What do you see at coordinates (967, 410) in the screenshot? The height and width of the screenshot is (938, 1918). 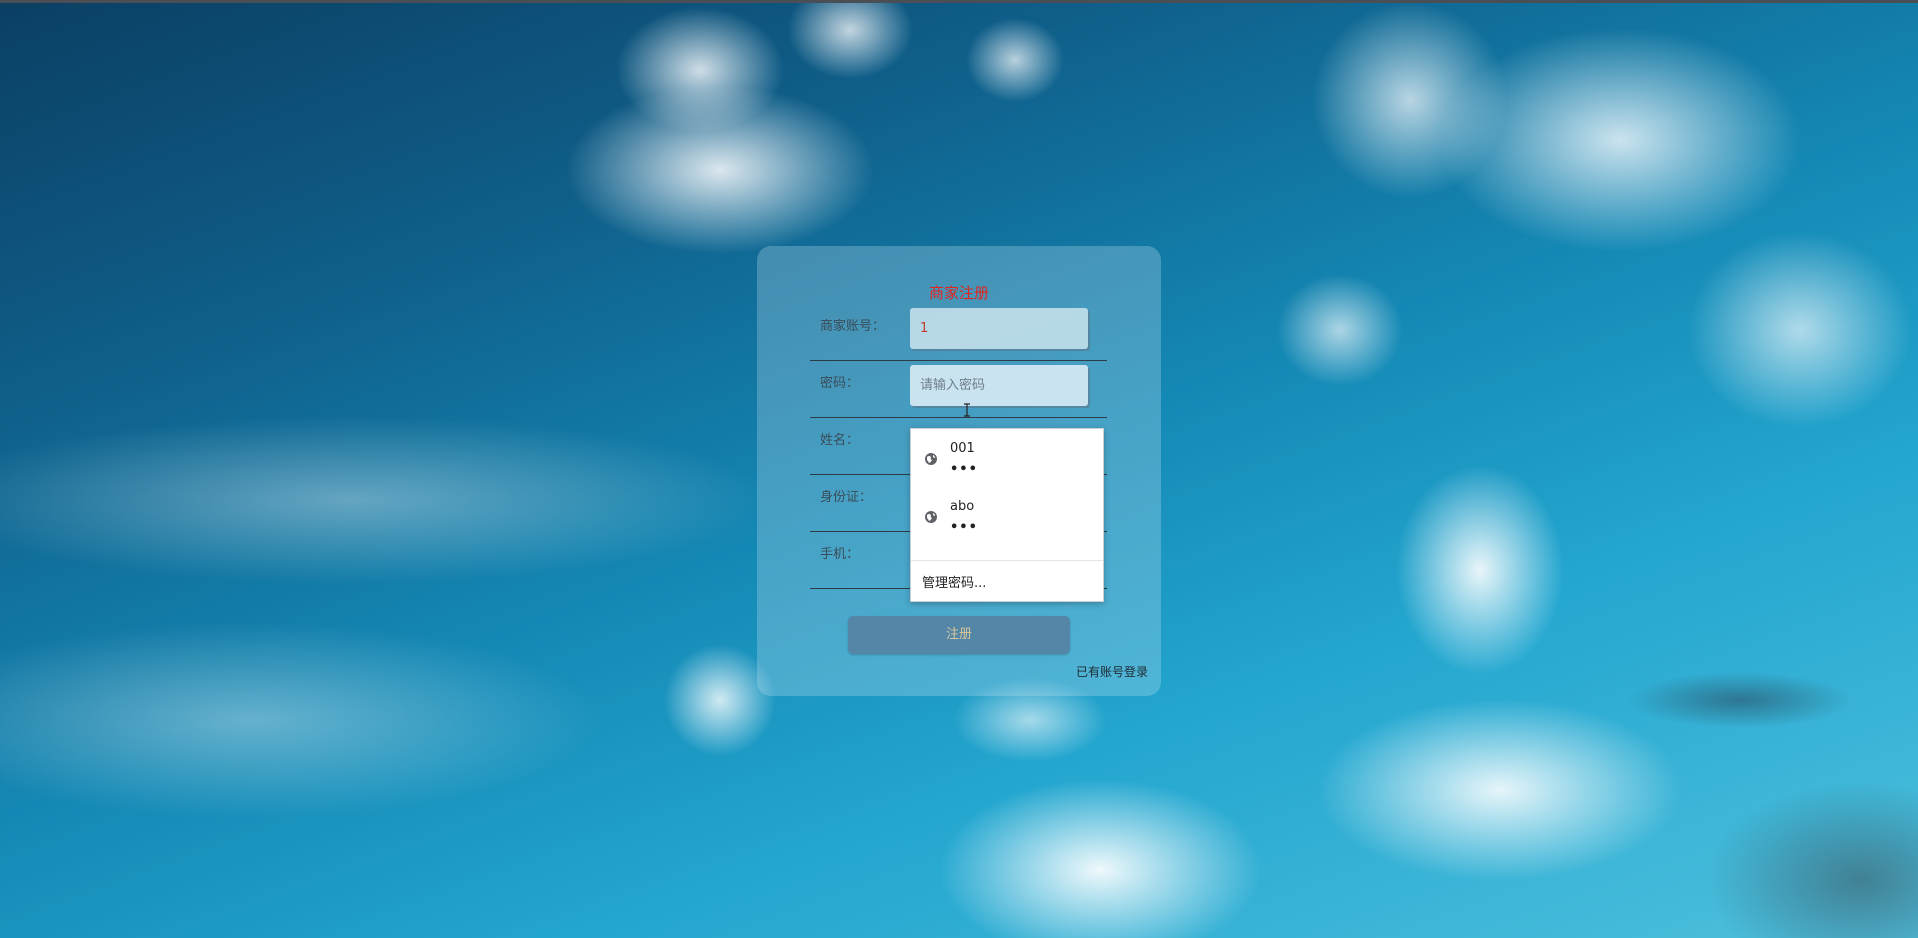 I see `text-cursor-icon` at bounding box center [967, 410].